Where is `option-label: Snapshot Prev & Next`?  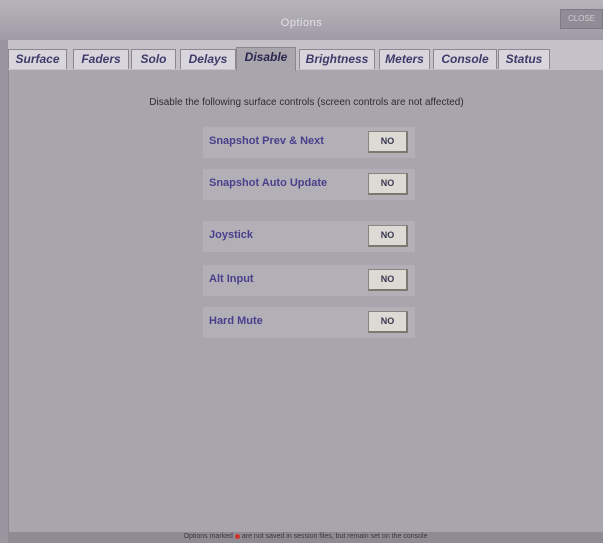 option-label: Snapshot Prev & Next is located at coordinates (266, 141).